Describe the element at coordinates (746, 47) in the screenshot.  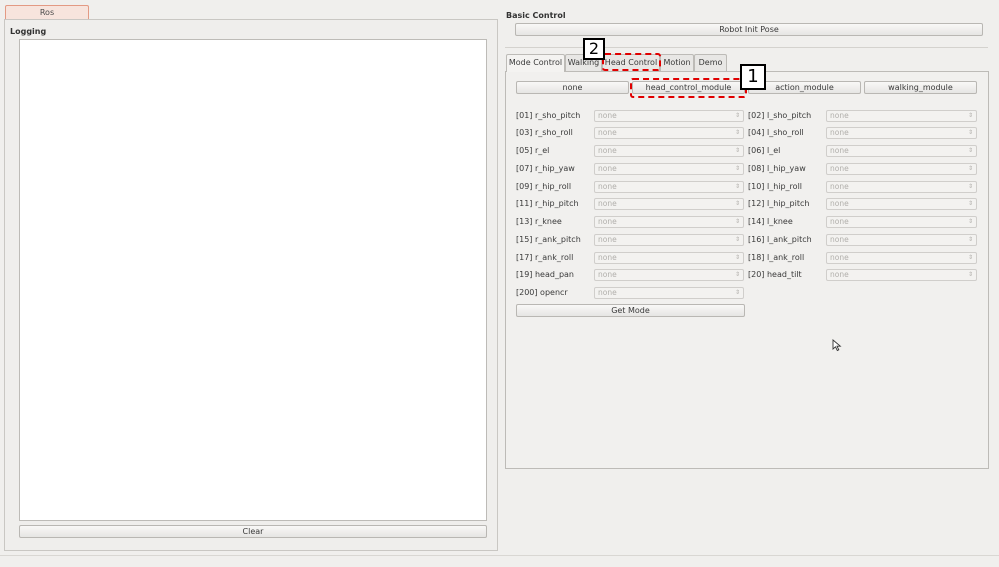
I see `separator` at that location.